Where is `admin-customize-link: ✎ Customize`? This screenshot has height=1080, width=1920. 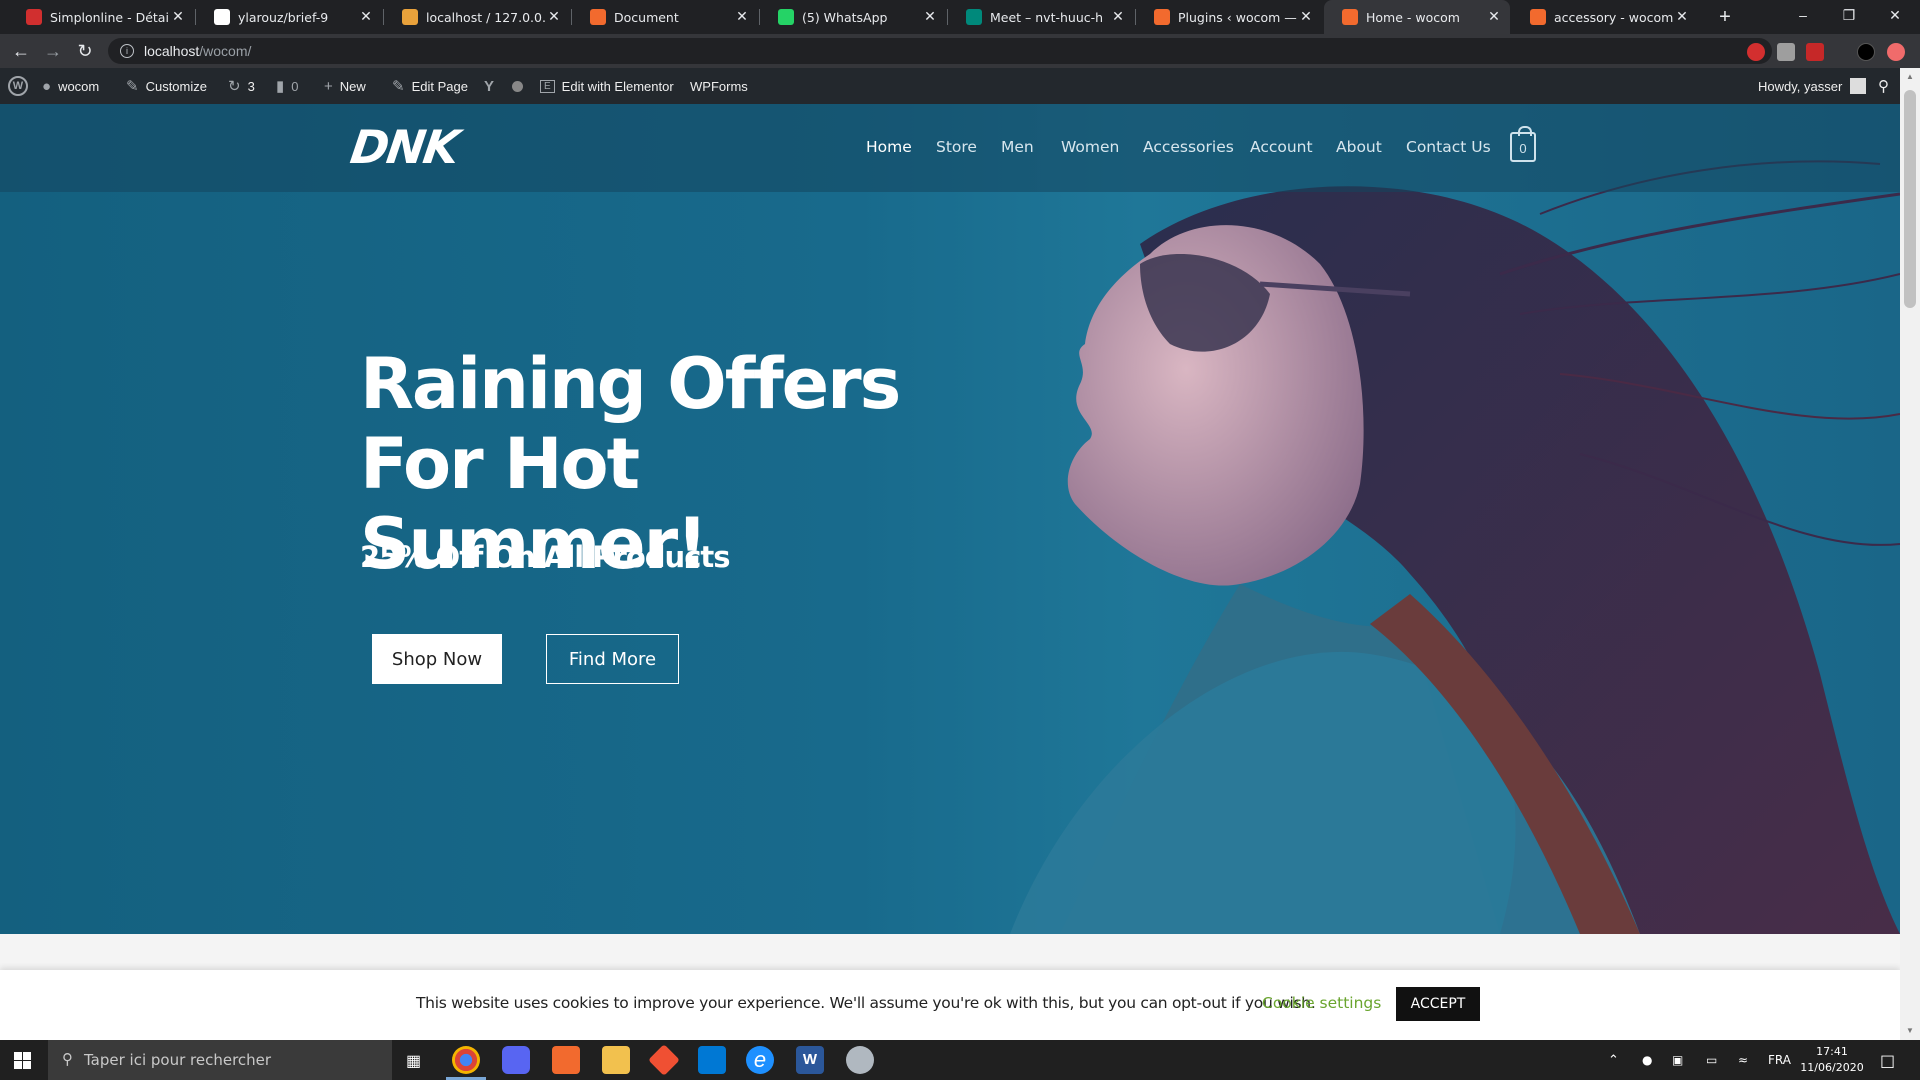 admin-customize-link: ✎ Customize is located at coordinates (166, 86).